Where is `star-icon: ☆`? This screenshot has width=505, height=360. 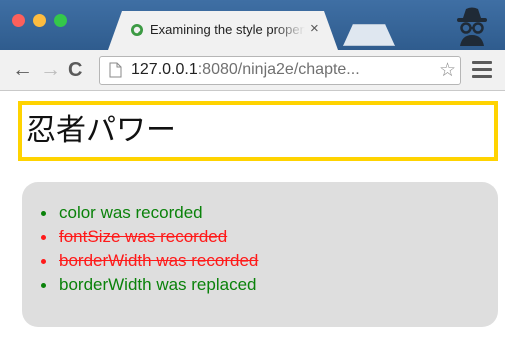
star-icon: ☆ is located at coordinates (447, 70).